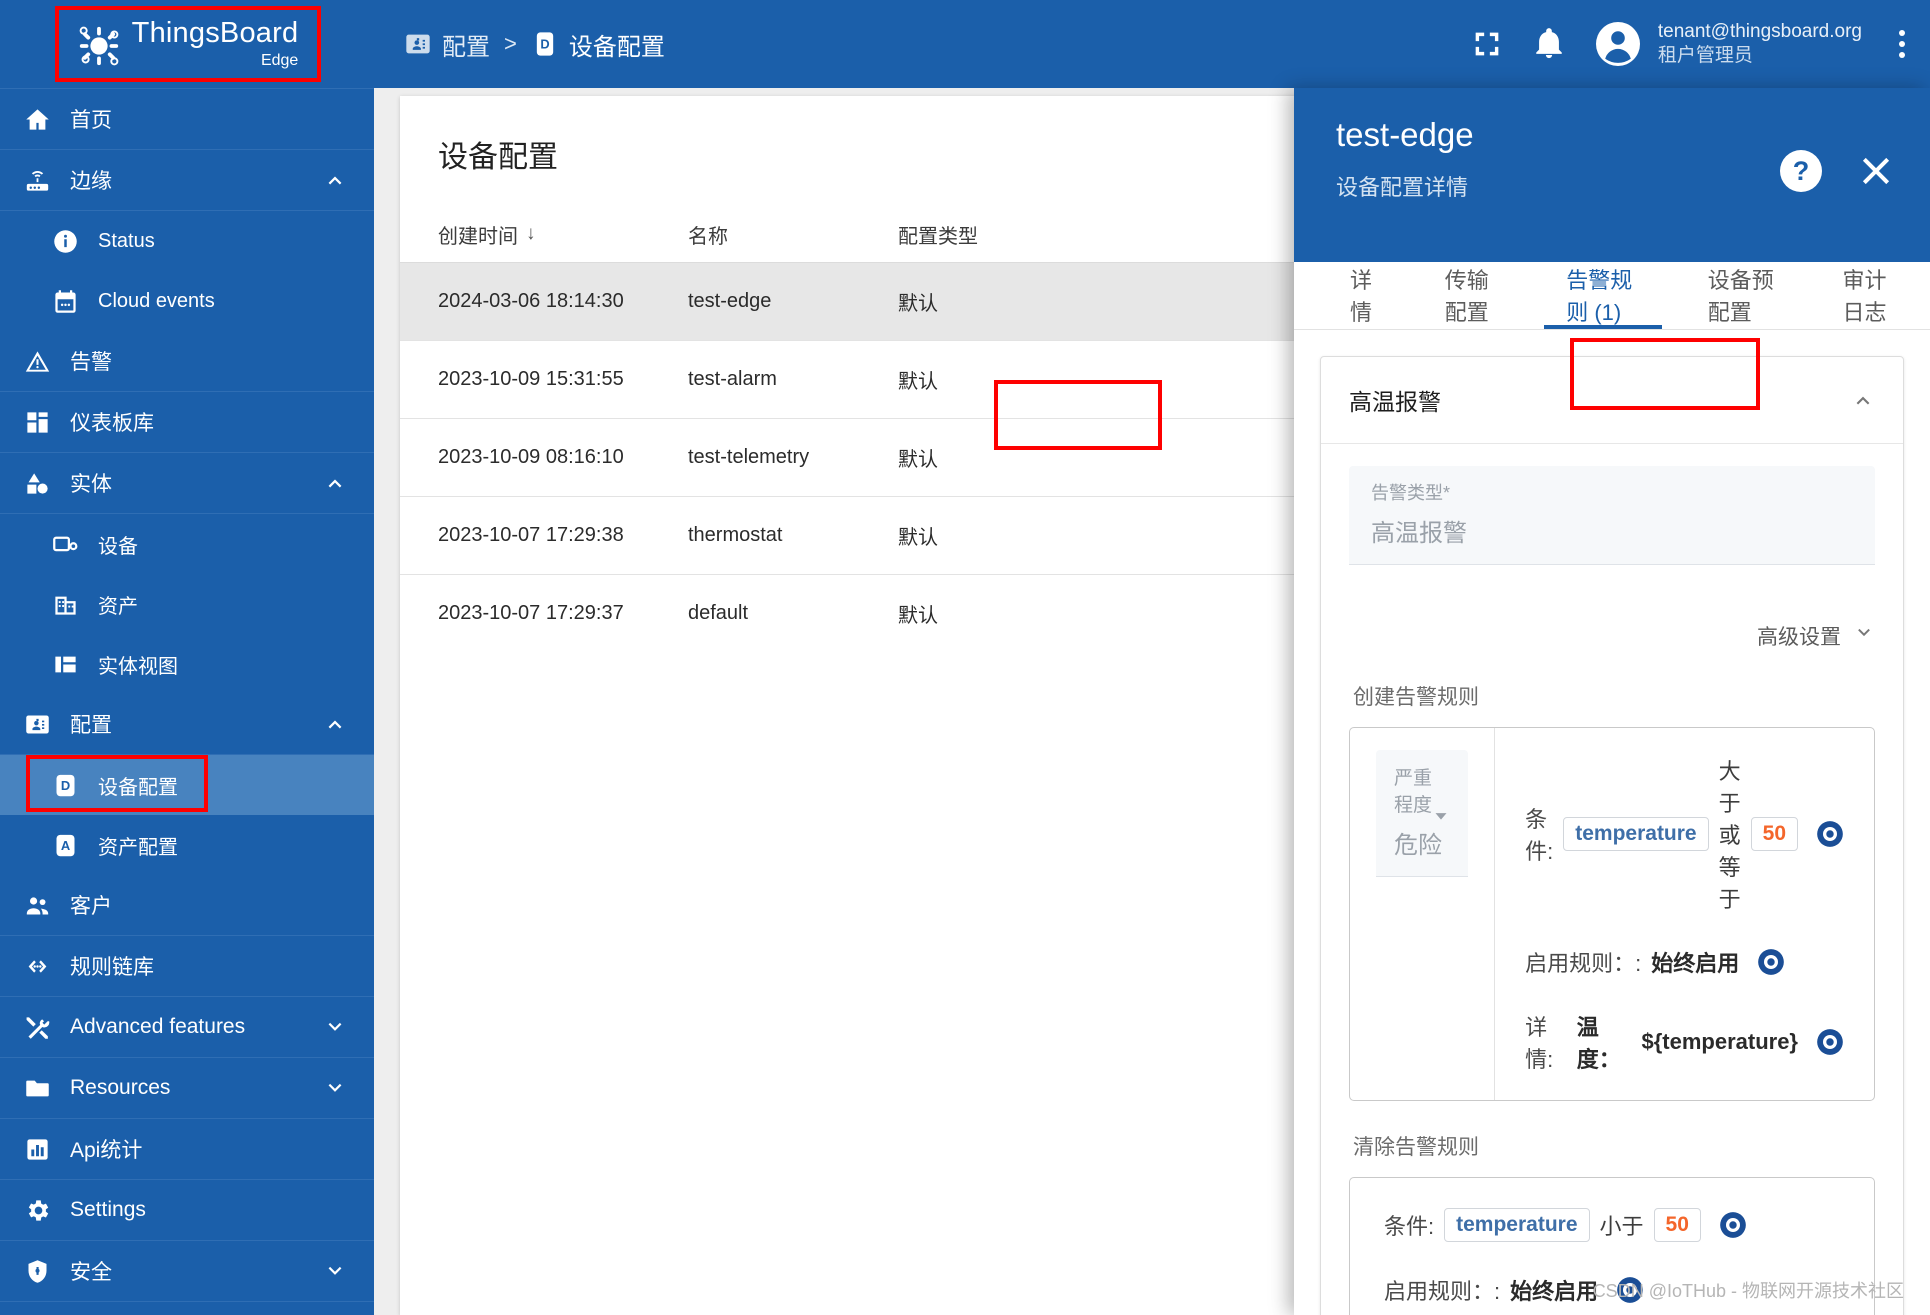 This screenshot has height=1315, width=1930. I want to click on more-vertical-icon, so click(1902, 44).